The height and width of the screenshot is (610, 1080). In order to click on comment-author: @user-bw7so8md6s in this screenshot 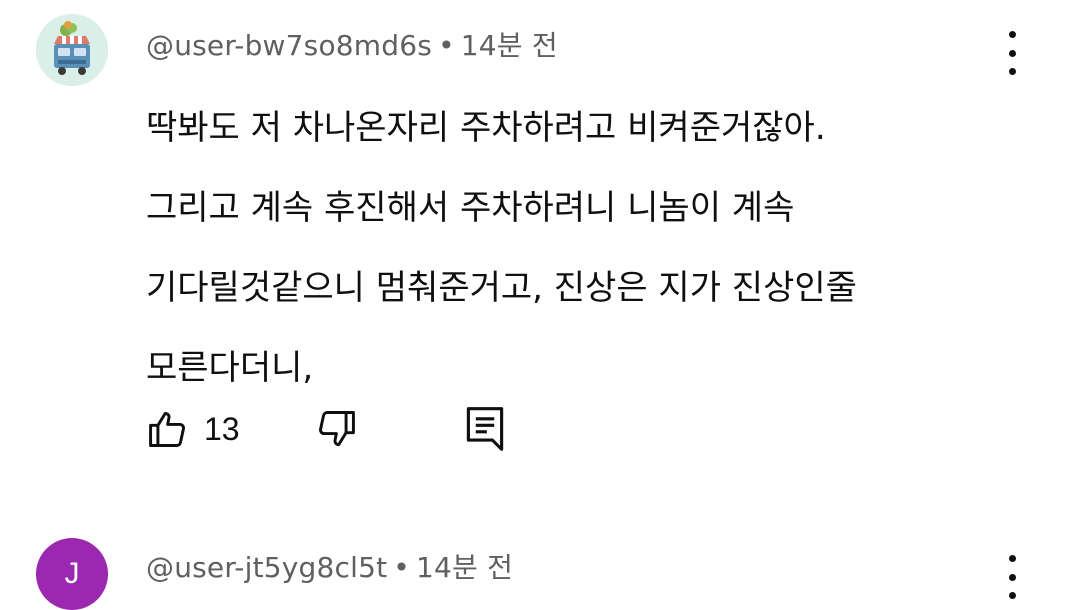, I will do `click(289, 45)`.